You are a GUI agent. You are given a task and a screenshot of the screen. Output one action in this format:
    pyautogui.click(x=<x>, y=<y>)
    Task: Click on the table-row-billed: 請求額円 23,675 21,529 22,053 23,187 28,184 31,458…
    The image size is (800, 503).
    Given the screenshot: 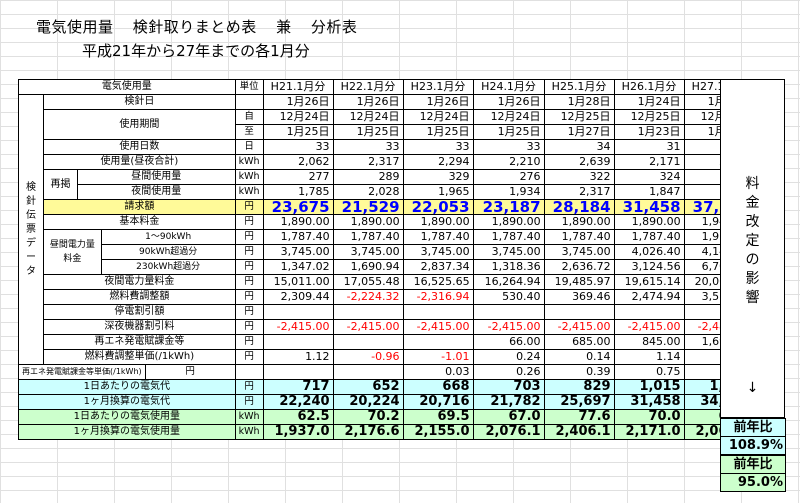 What is the action you would take?
    pyautogui.click(x=387, y=207)
    